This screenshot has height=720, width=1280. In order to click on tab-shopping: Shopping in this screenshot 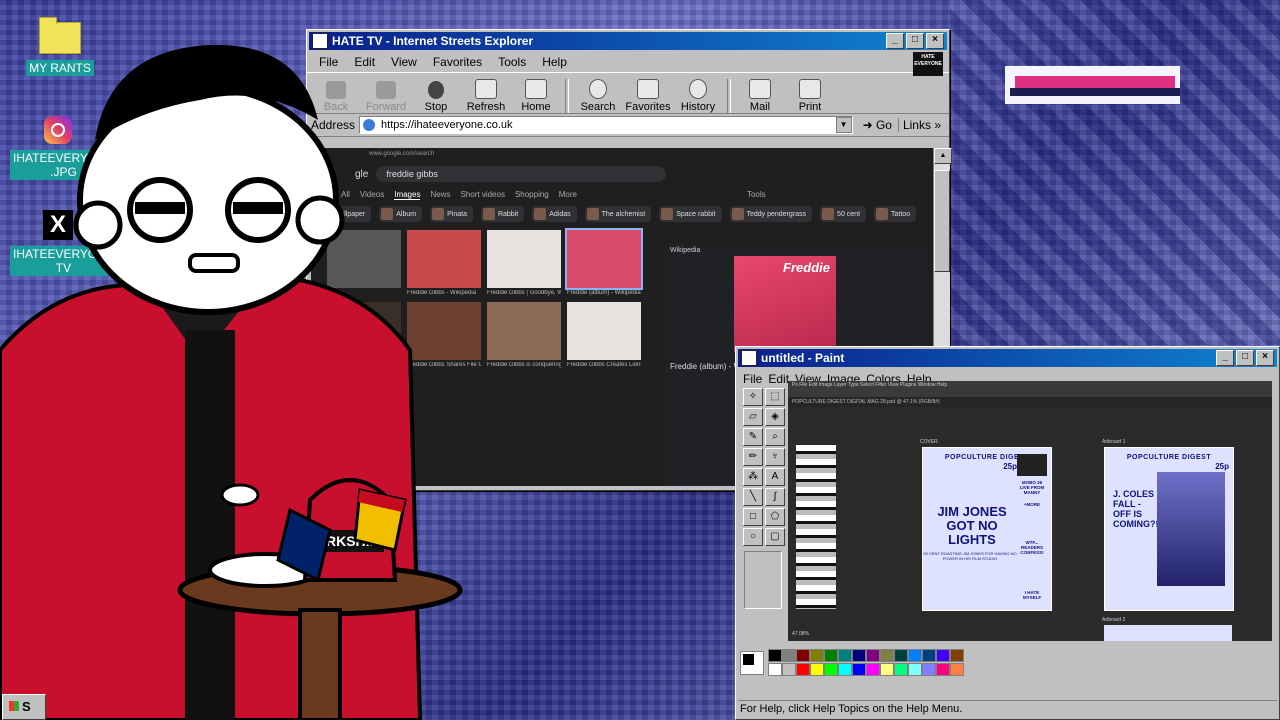, I will do `click(532, 195)`.